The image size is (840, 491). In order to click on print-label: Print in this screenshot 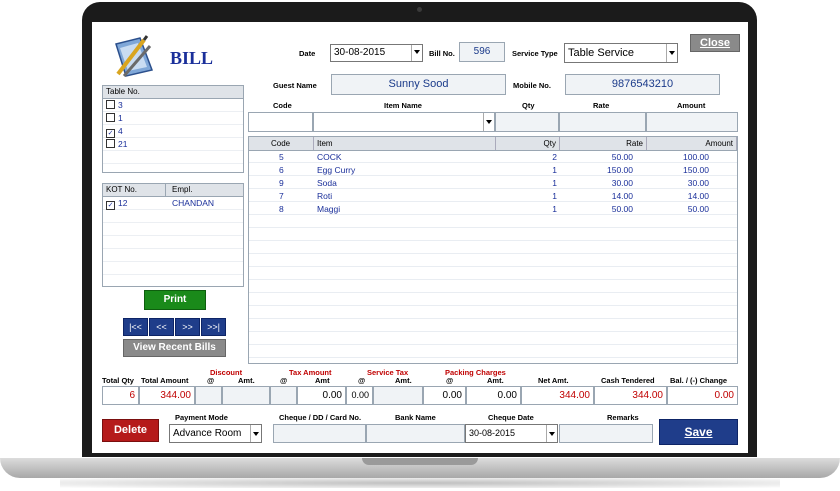, I will do `click(175, 299)`.